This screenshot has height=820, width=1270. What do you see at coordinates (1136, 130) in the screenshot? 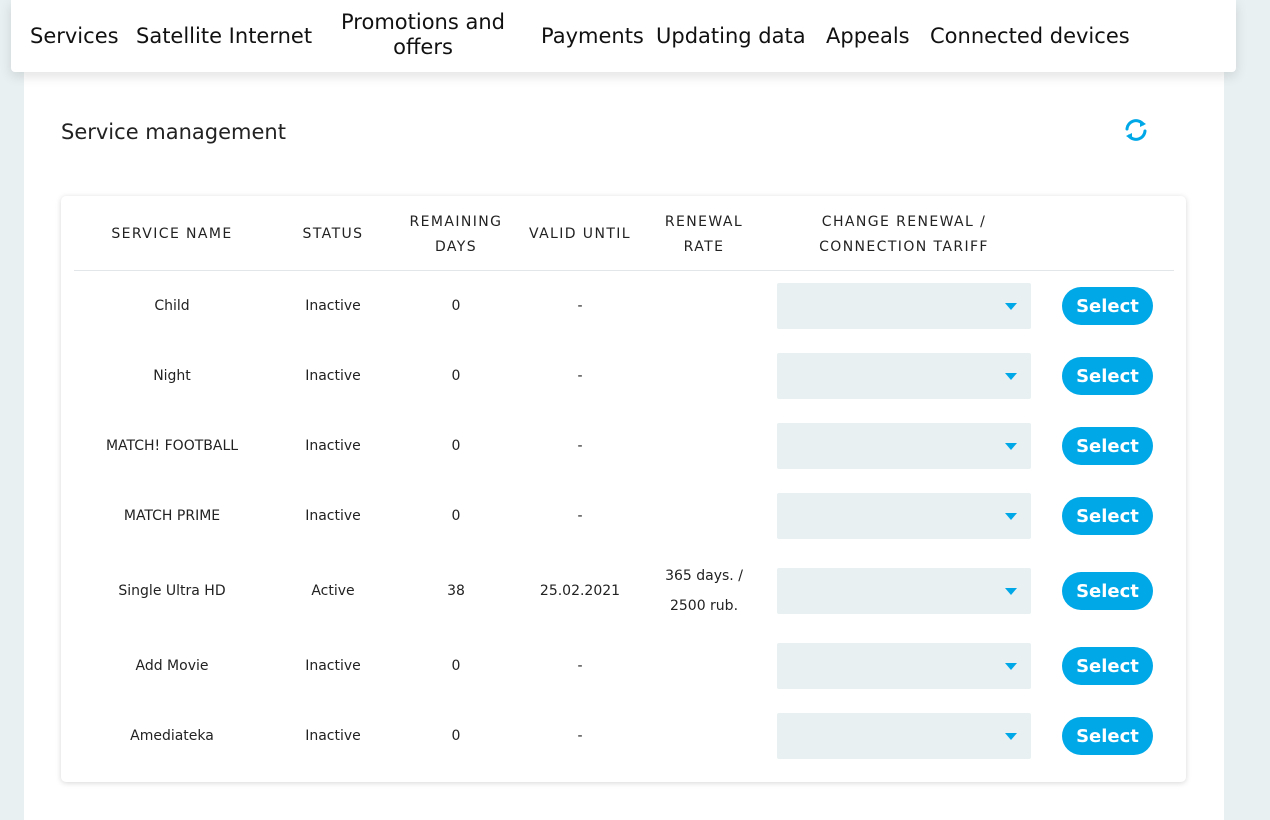
I see `refresh-icon` at bounding box center [1136, 130].